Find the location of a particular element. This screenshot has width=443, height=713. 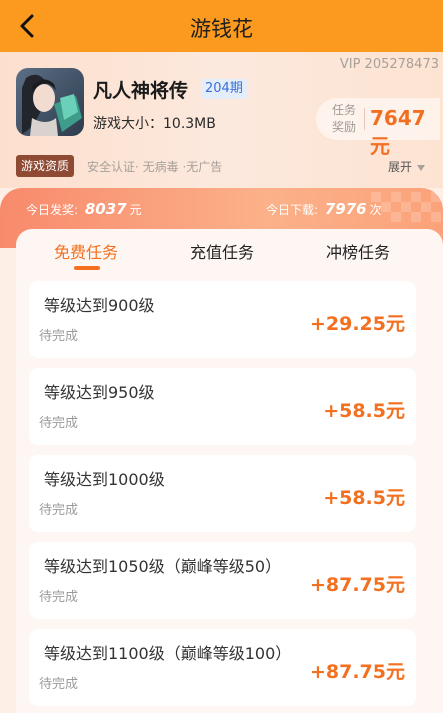

today-reward: 今日发奖: 8037 元 is located at coordinates (84, 209).